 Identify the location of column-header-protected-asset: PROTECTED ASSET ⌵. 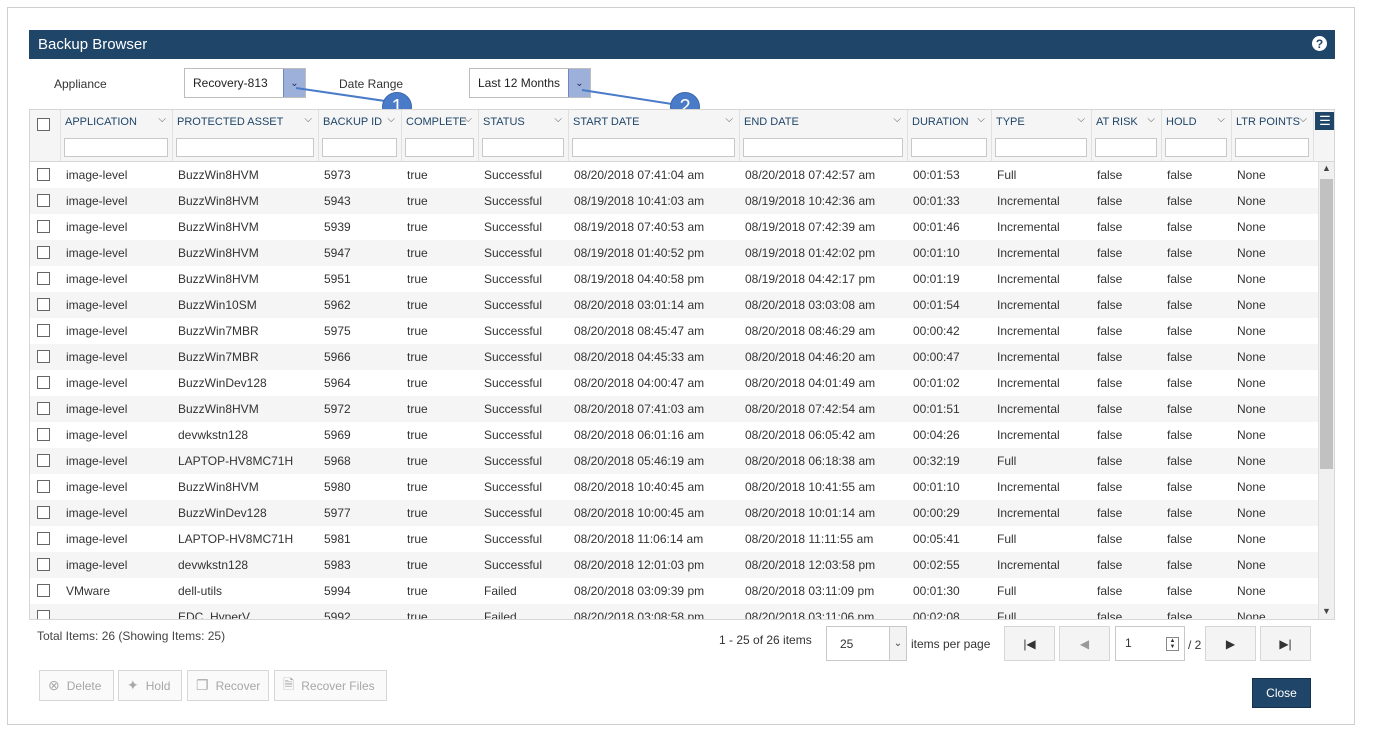
(246, 136).